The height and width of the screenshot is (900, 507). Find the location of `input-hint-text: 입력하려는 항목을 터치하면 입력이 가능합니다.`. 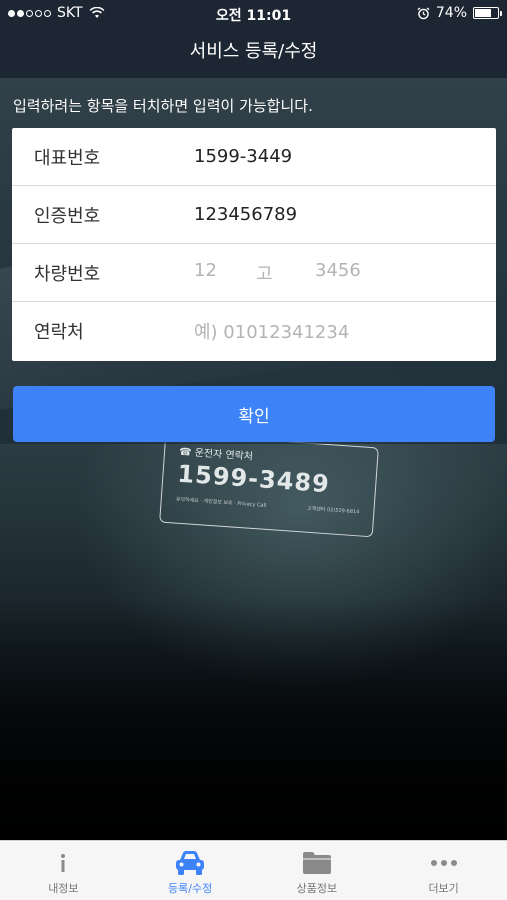

input-hint-text: 입력하려는 항목을 터치하면 입력이 가능합니다. is located at coordinates (163, 106).